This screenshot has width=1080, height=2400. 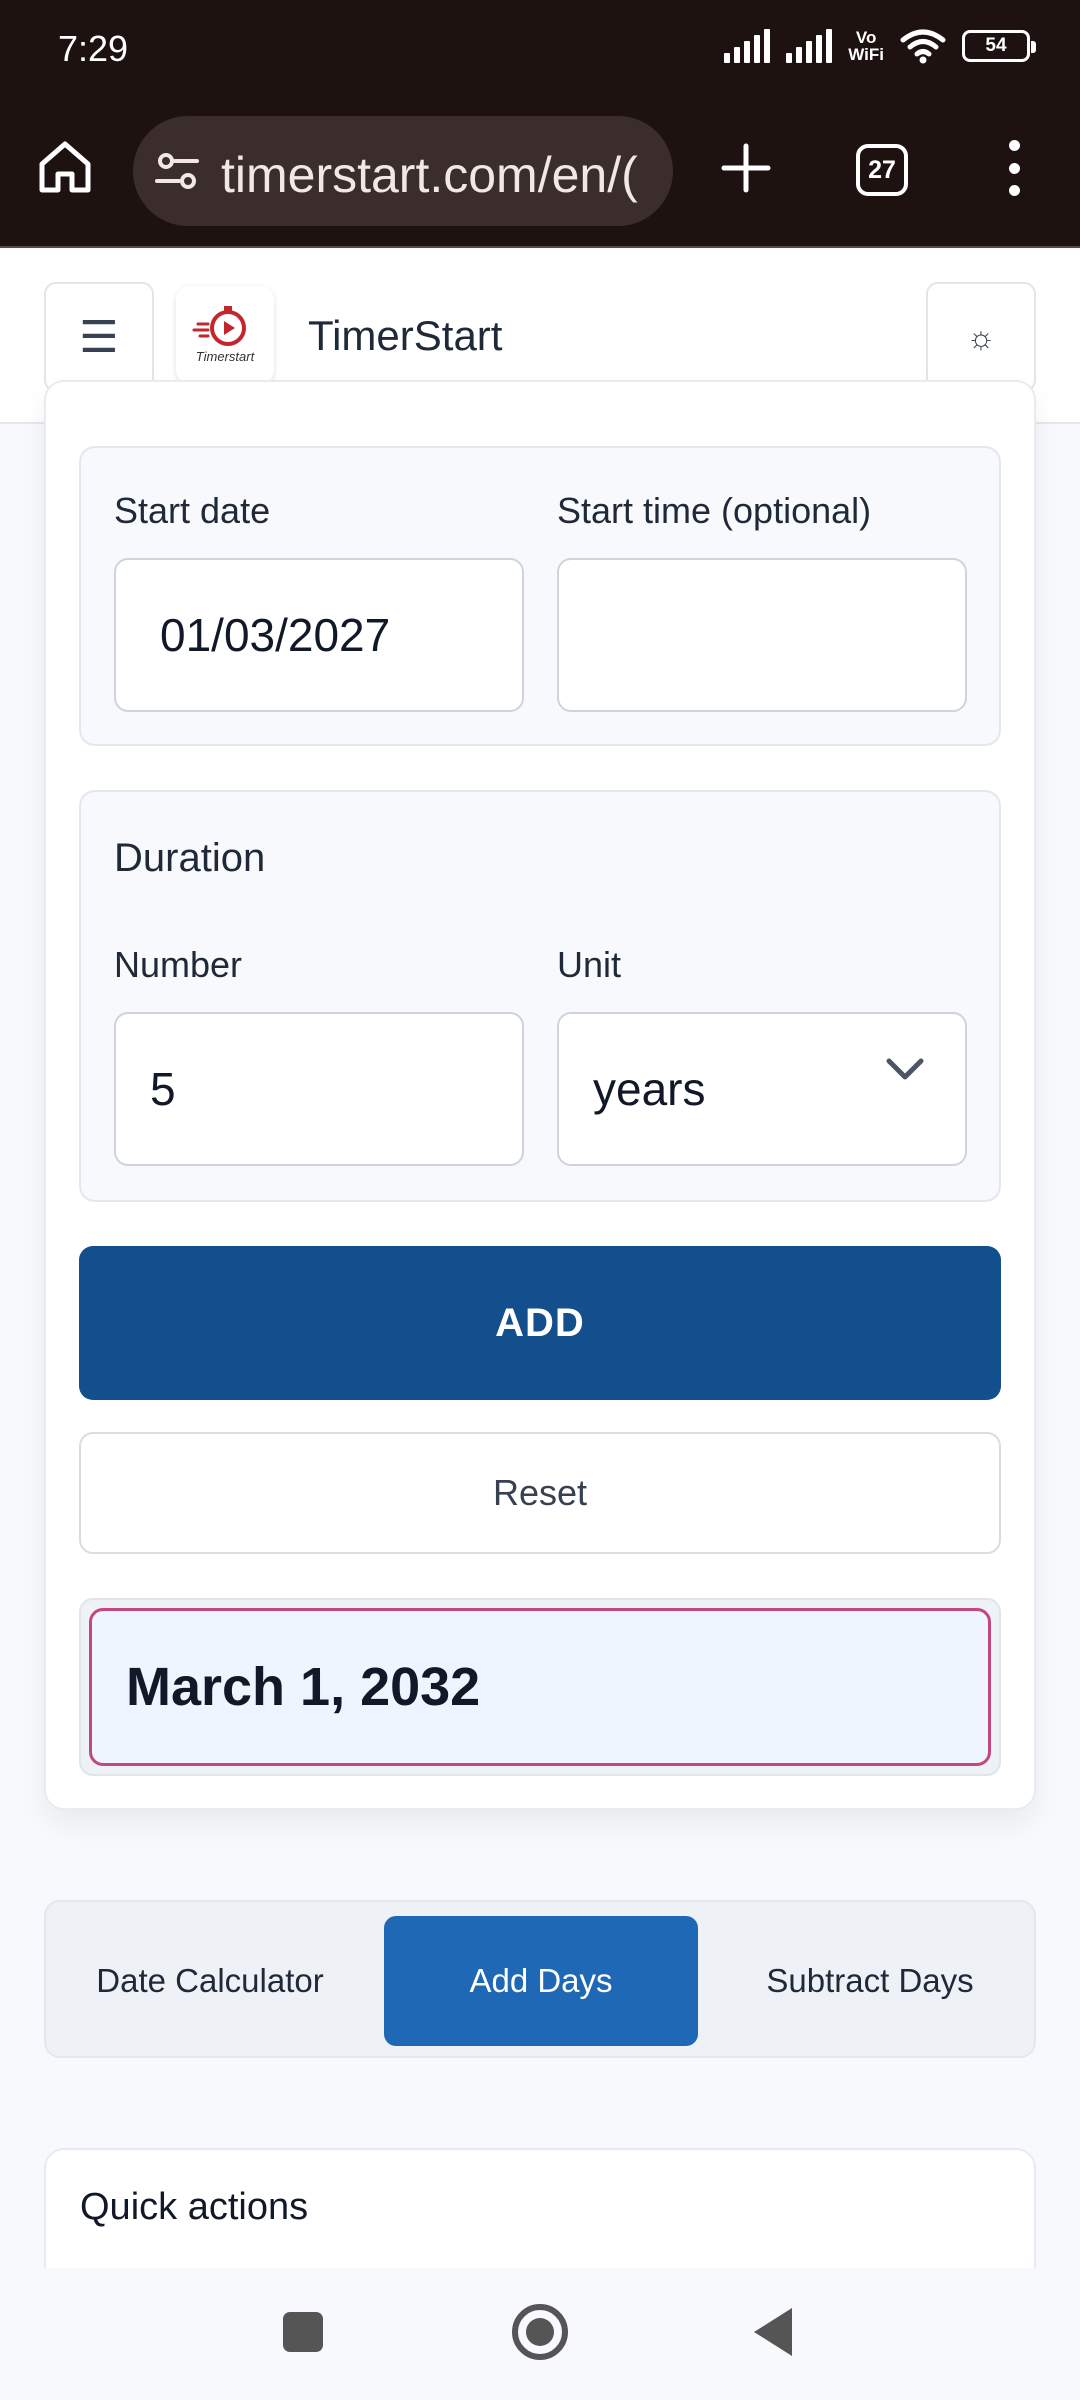 What do you see at coordinates (210, 1981) in the screenshot?
I see `tab-date-calculator: Date Calculator` at bounding box center [210, 1981].